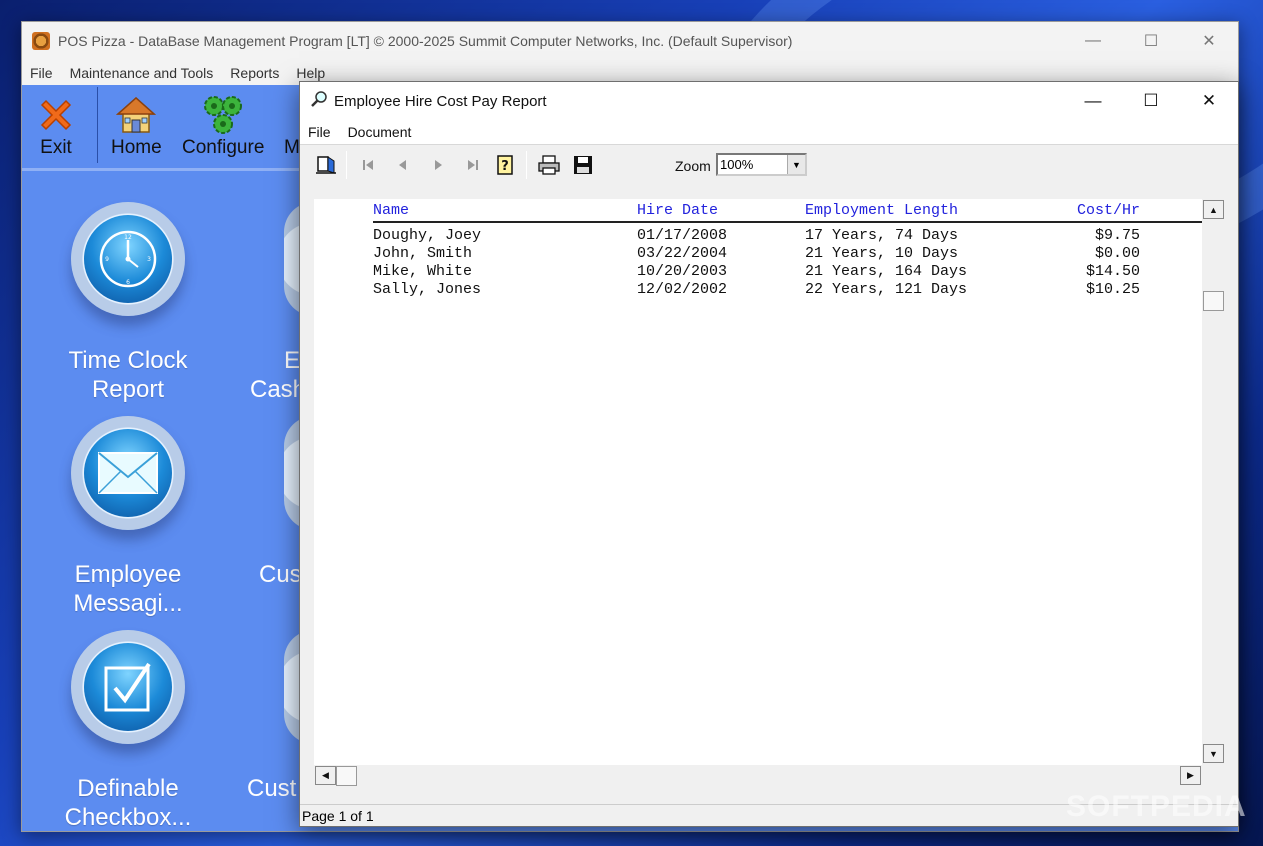 The image size is (1263, 846). I want to click on envelope-icon, so click(128, 473).